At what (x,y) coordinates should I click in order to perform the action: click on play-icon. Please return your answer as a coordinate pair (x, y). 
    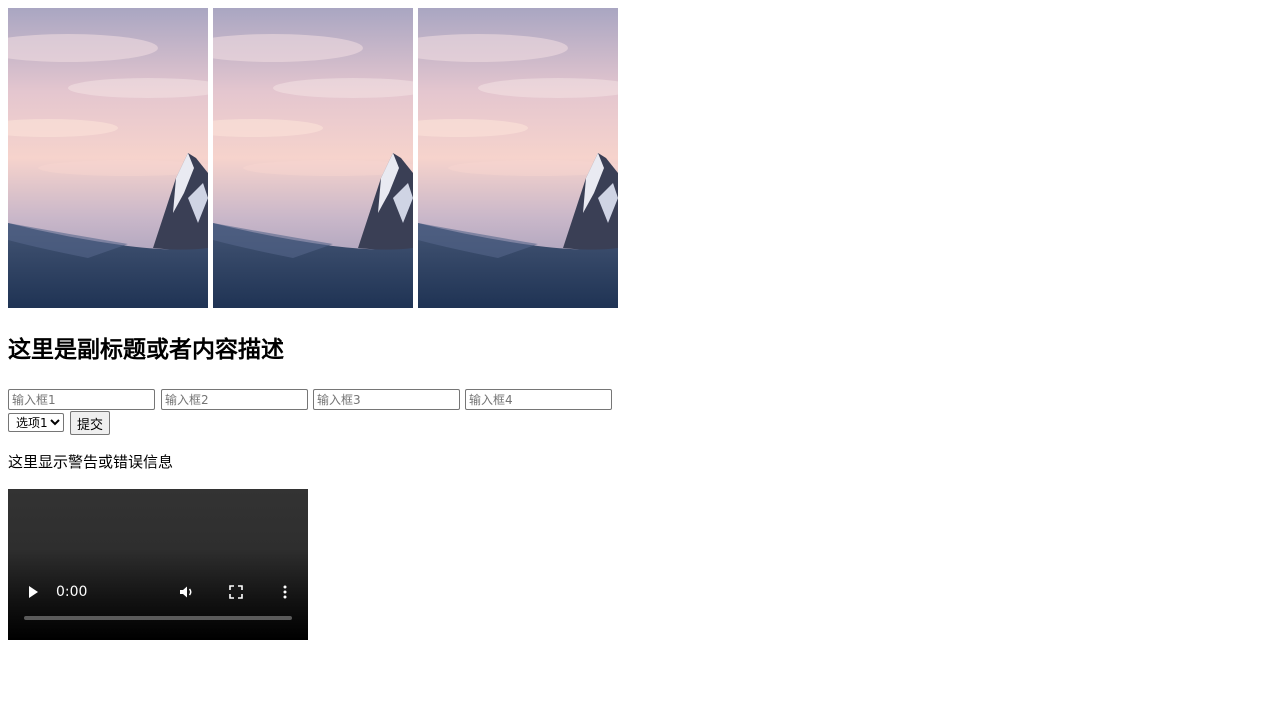
    Looking at the image, I should click on (33, 592).